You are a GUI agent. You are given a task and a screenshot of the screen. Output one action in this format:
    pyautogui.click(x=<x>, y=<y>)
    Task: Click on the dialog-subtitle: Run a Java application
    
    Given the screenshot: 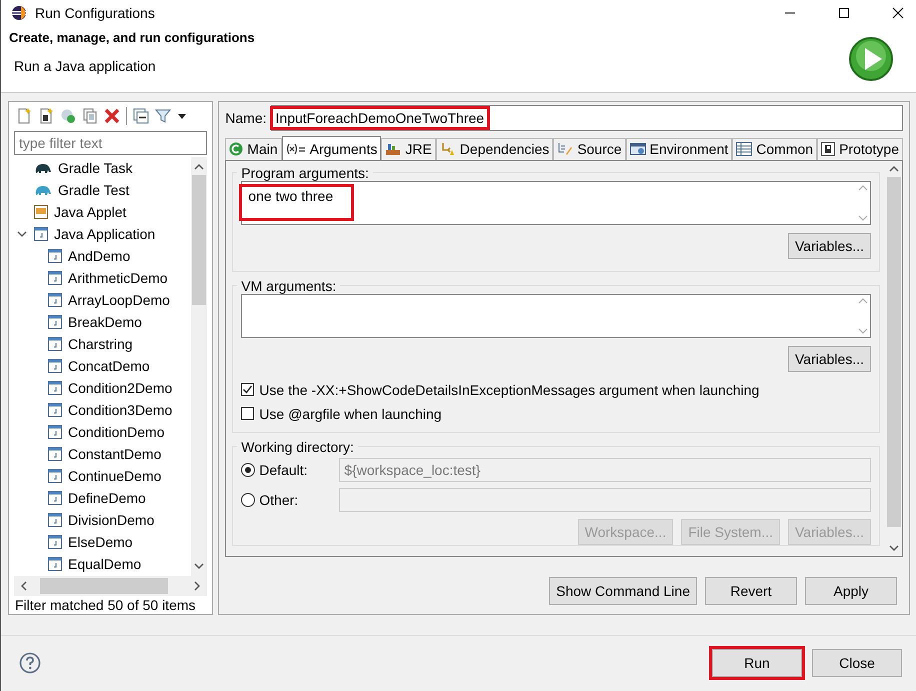 What is the action you would take?
    pyautogui.click(x=85, y=66)
    